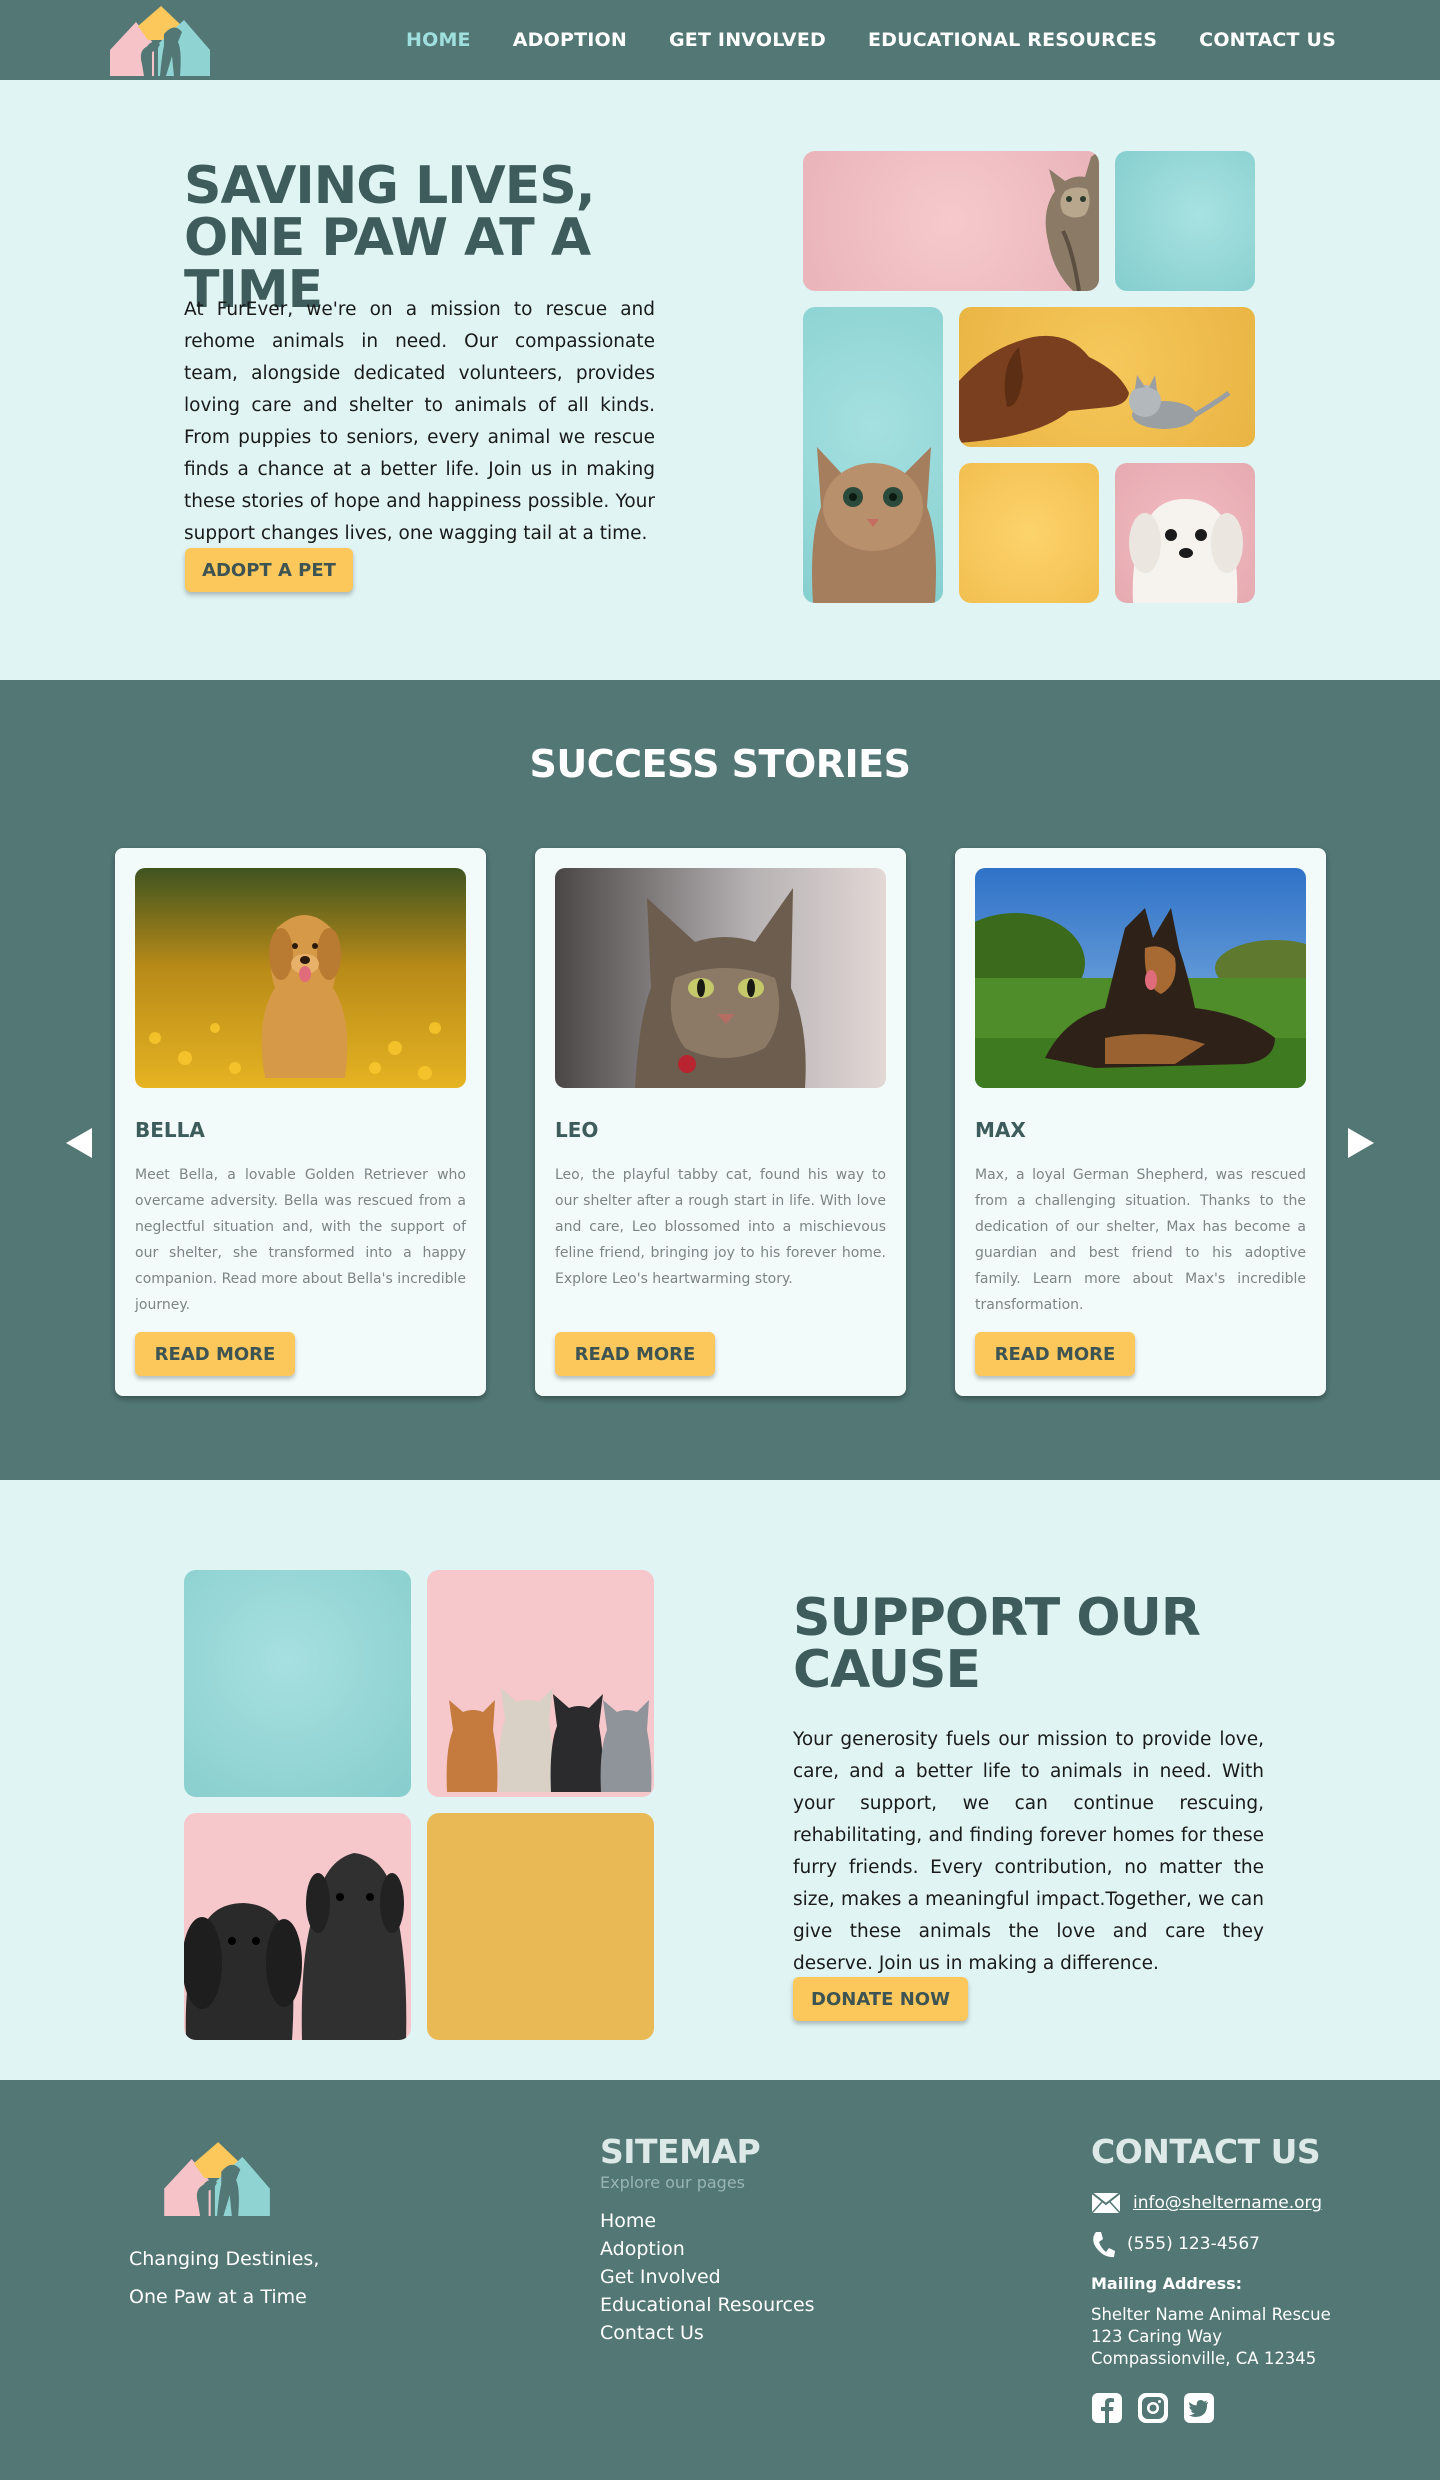 This screenshot has height=2480, width=1440. I want to click on nav-link-educational-resources: EDUCATIONAL RESOURCES, so click(1012, 40).